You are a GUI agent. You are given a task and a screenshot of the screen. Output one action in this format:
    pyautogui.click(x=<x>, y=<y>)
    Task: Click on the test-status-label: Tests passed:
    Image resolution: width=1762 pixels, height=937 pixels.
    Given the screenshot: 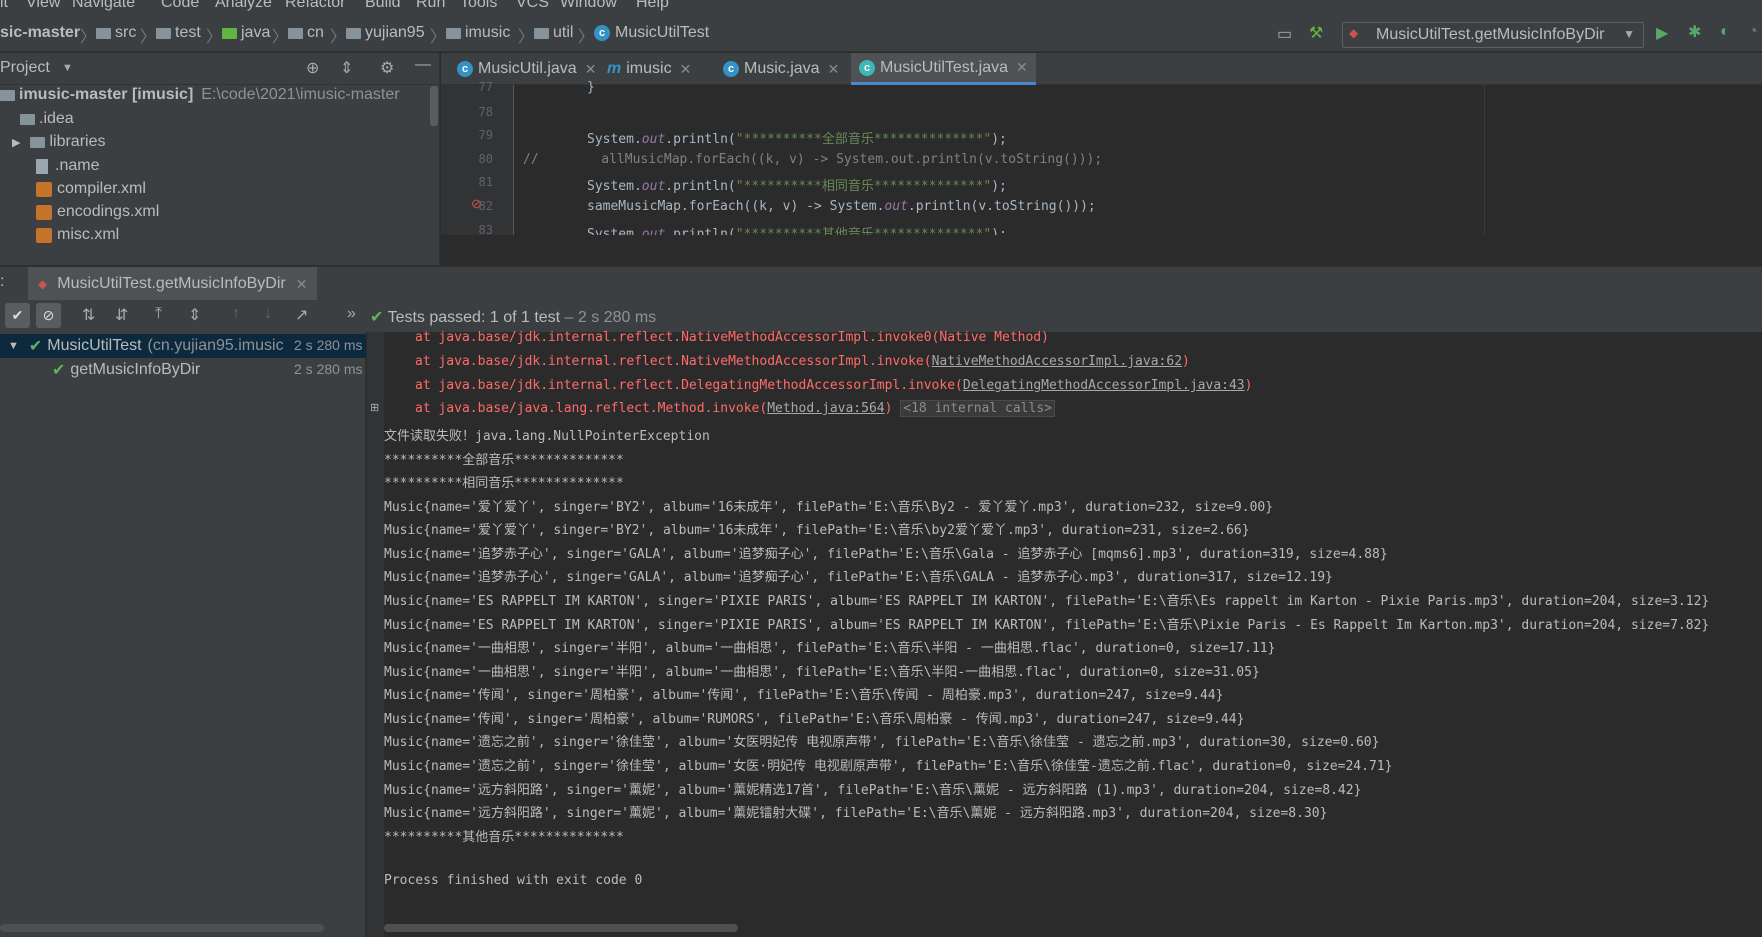 What is the action you would take?
    pyautogui.click(x=436, y=317)
    